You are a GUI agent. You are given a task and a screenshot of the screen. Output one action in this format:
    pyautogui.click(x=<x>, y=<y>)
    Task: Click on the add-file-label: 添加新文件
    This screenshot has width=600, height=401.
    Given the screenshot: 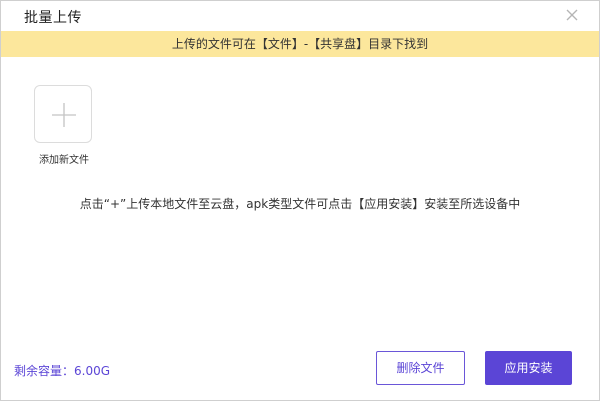 What is the action you would take?
    pyautogui.click(x=64, y=160)
    